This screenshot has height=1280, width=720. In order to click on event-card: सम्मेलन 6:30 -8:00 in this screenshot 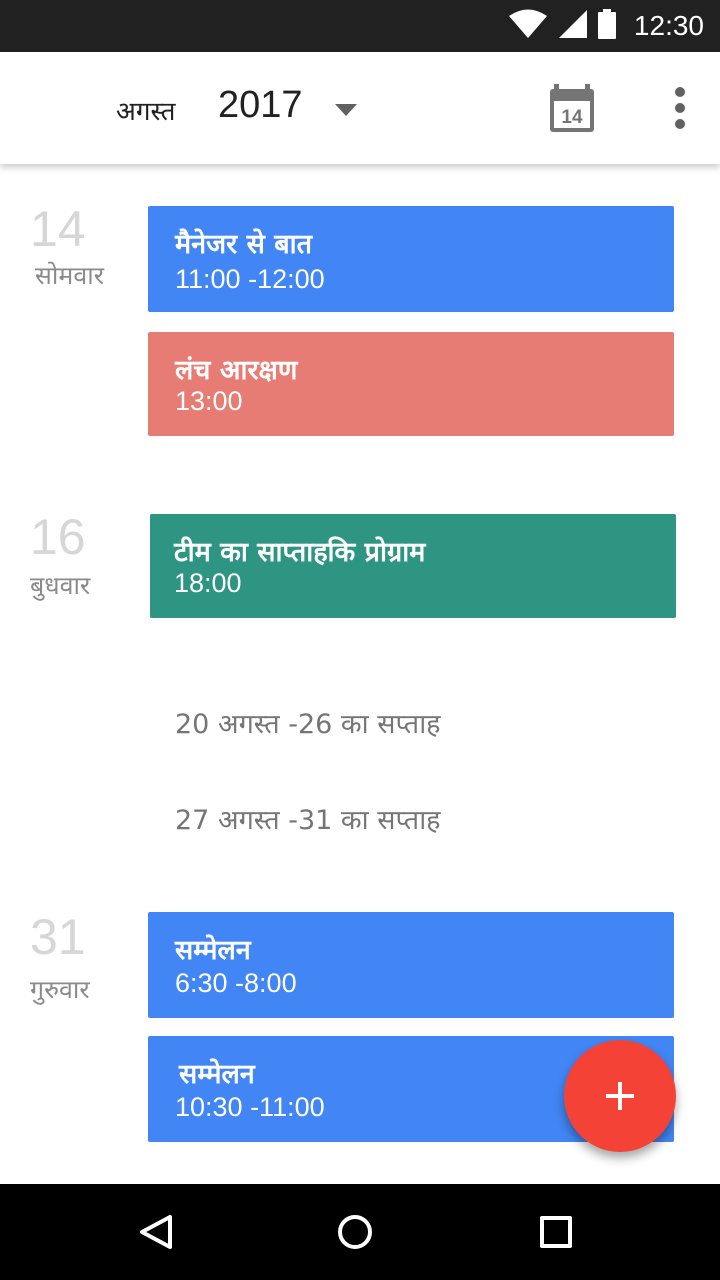, I will do `click(411, 965)`.